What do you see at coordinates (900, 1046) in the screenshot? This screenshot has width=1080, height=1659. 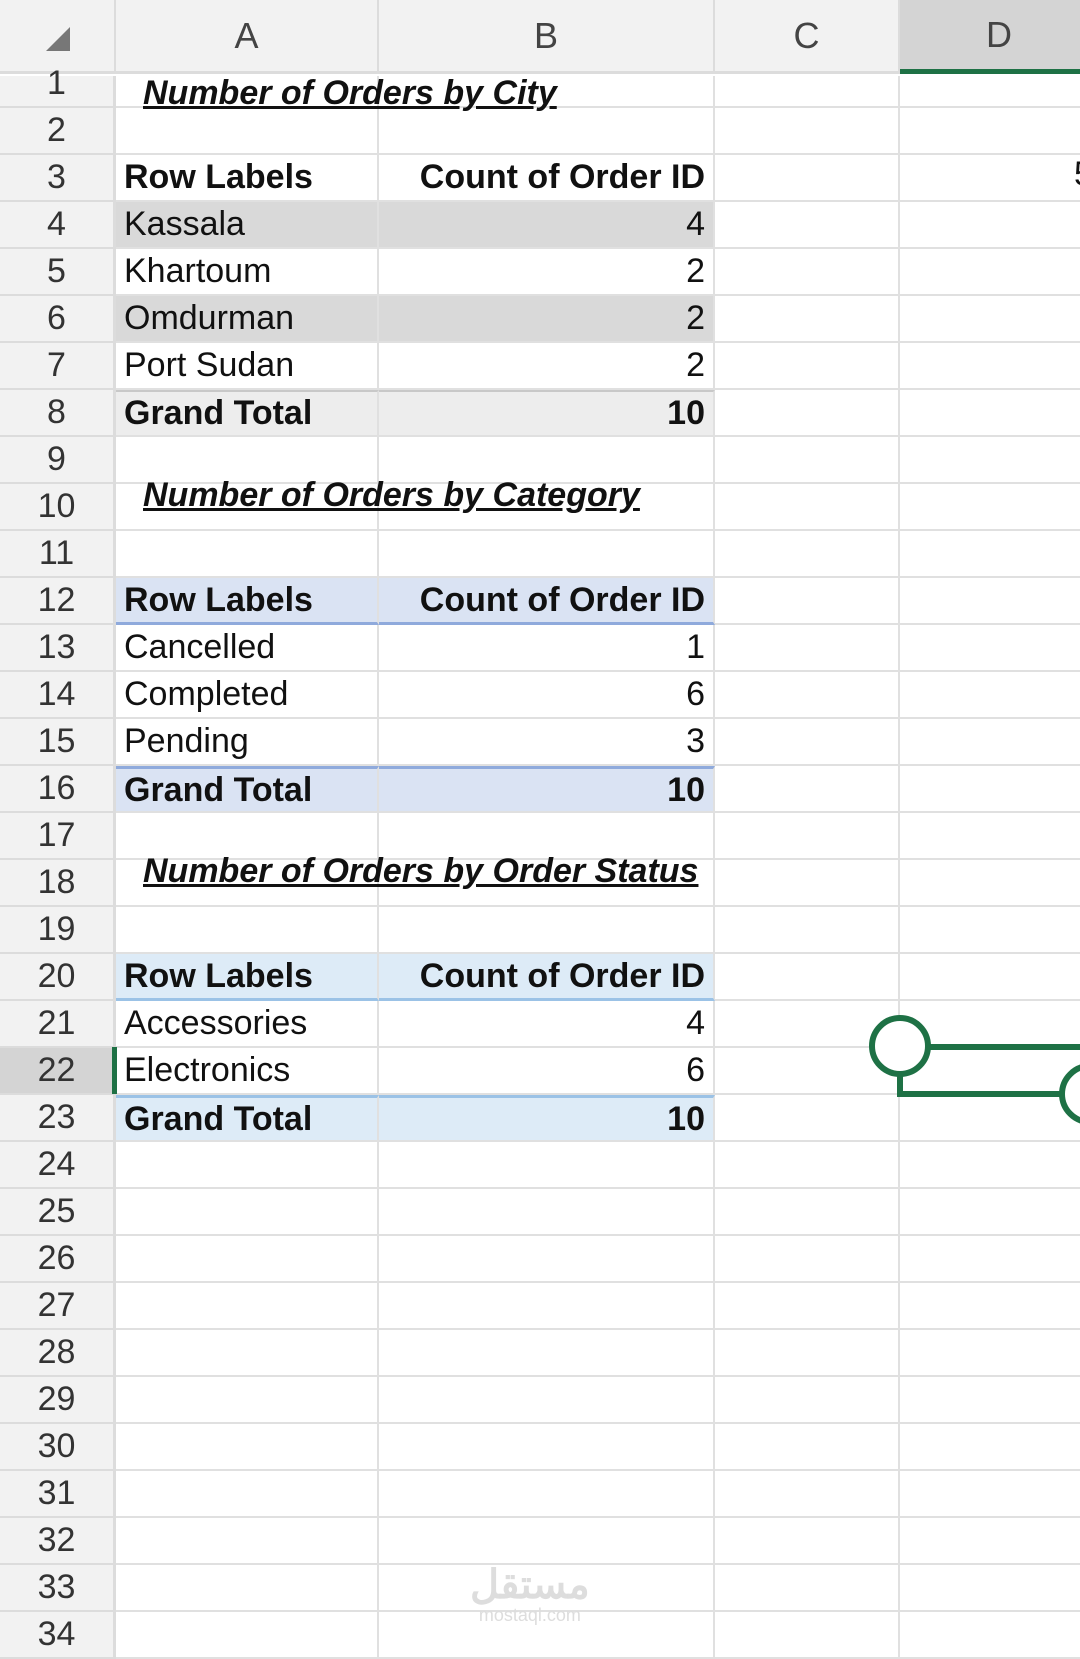 I see `selection-handle-top-left` at bounding box center [900, 1046].